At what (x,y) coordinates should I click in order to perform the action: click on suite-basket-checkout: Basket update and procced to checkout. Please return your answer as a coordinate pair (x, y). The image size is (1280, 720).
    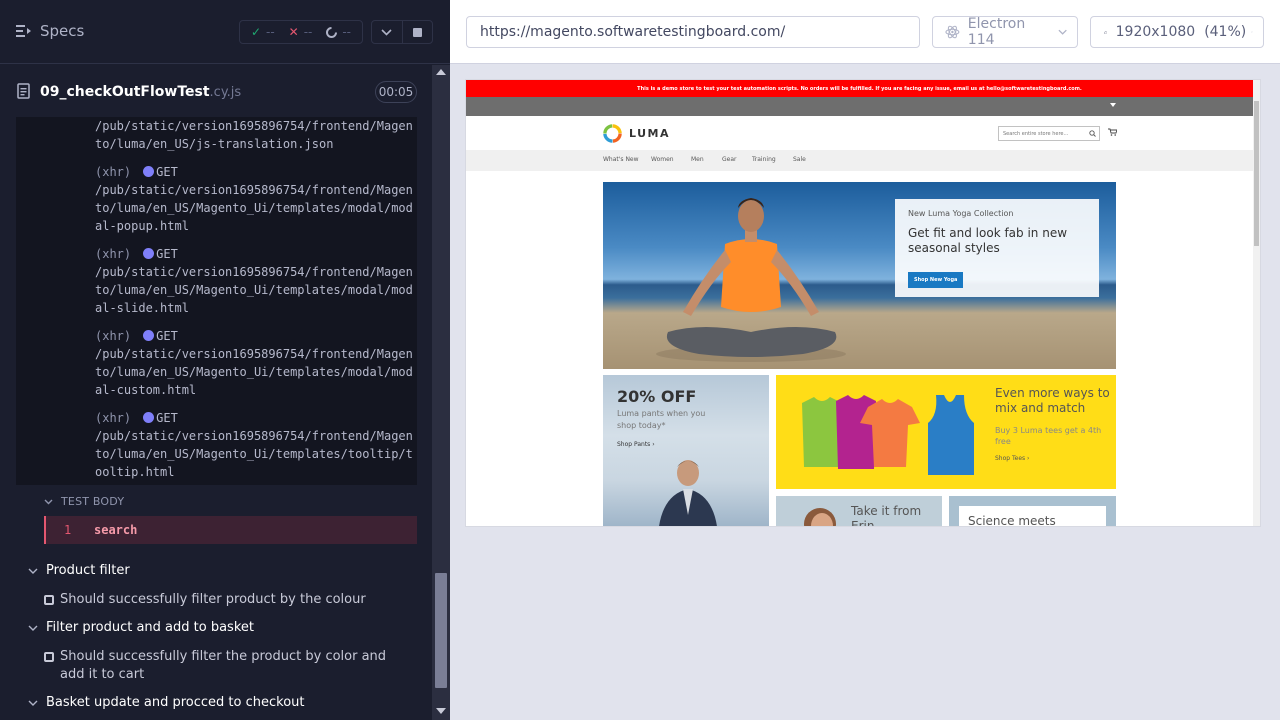
    Looking at the image, I should click on (166, 702).